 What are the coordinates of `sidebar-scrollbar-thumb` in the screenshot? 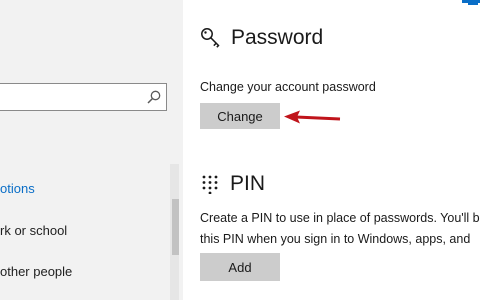 It's located at (175, 227).